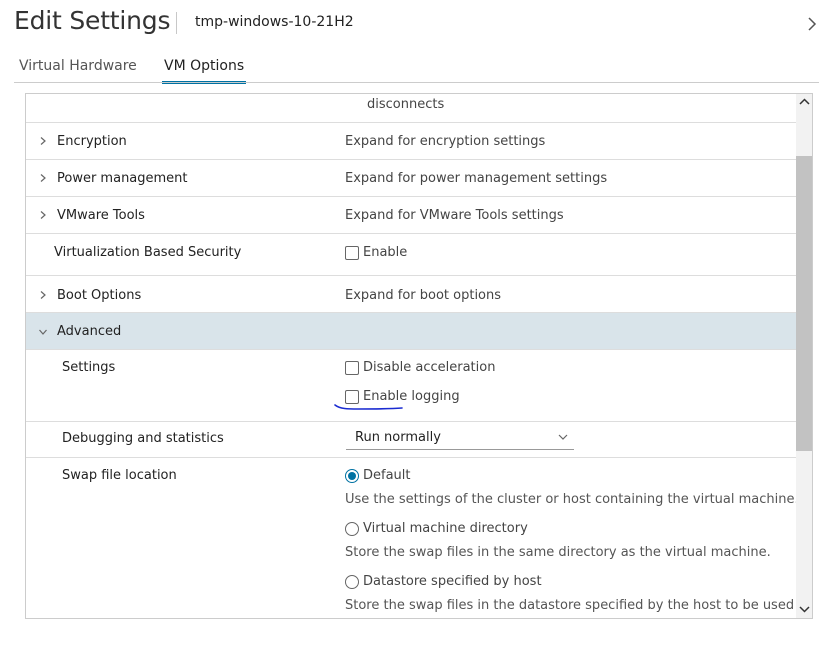 This screenshot has width=819, height=652. Describe the element at coordinates (385, 252) in the screenshot. I see `vbs-enable-label: Enable` at that location.